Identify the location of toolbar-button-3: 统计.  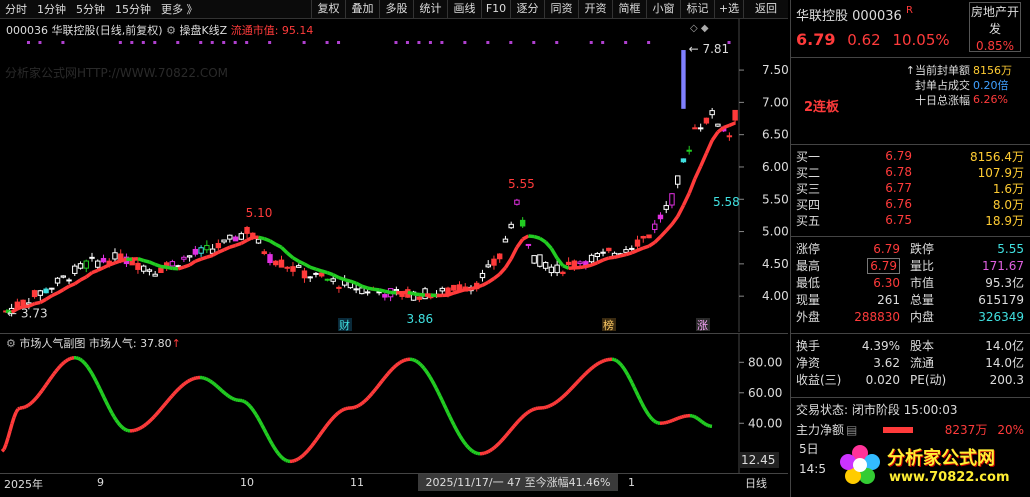
(430, 9).